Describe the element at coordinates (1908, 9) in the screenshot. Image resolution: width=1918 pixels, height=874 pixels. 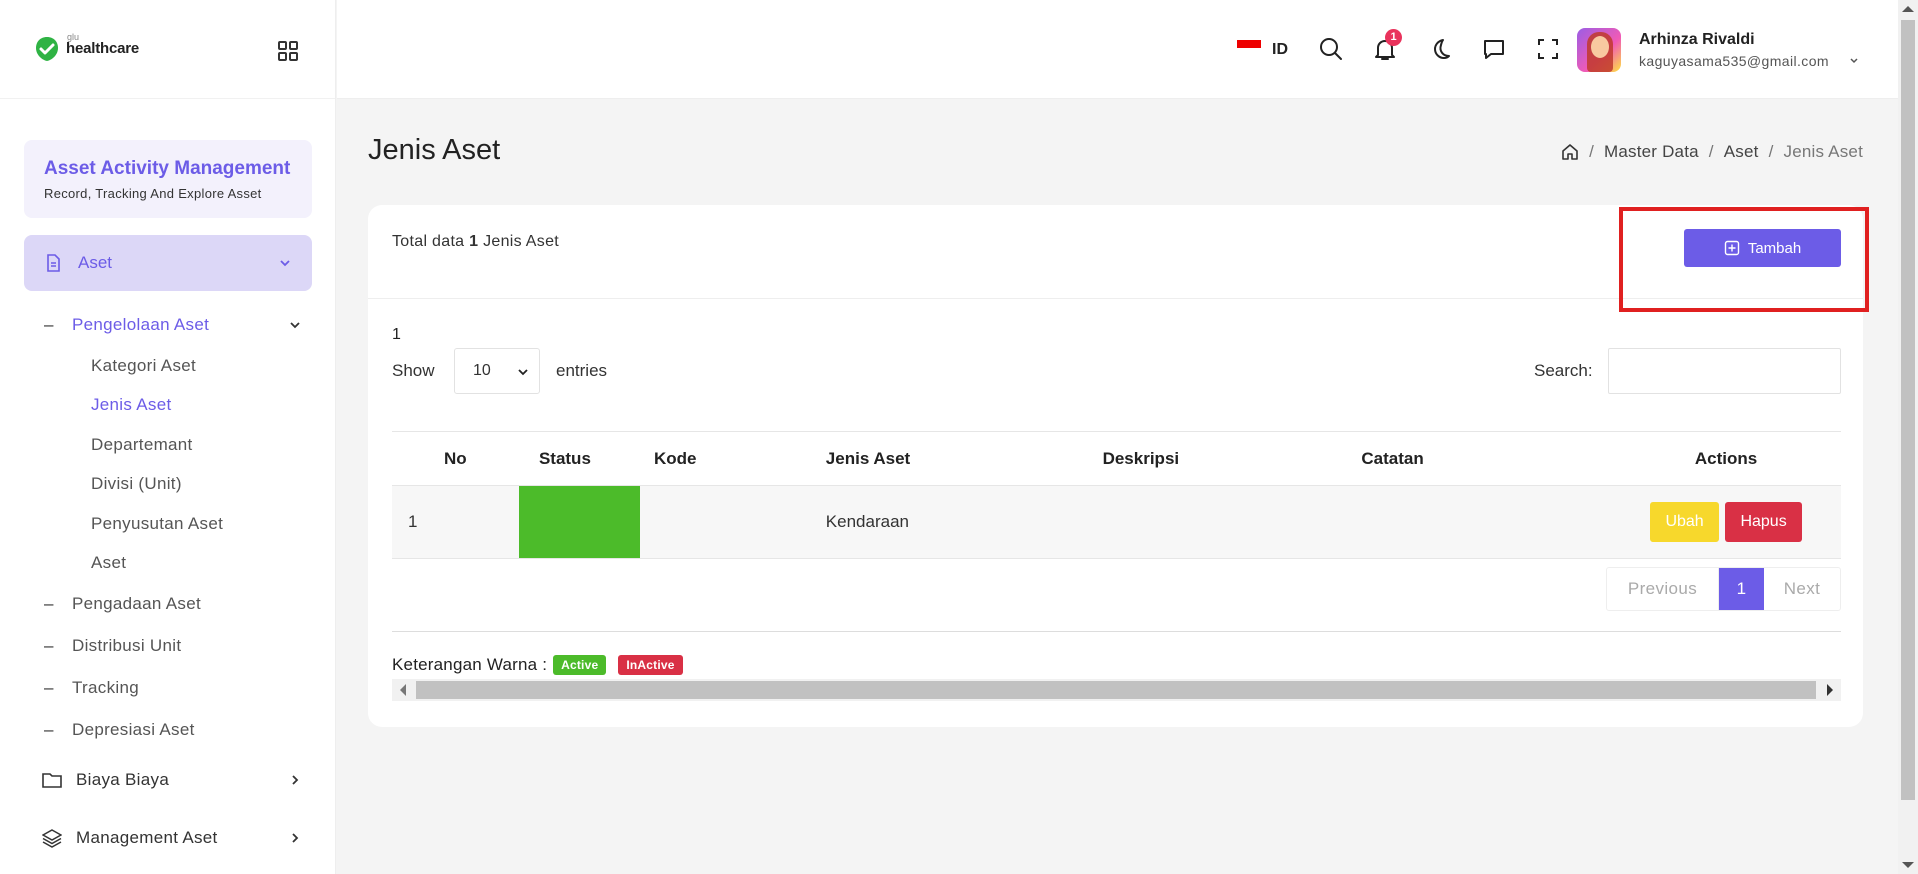
I see `scroll-up-arrow-icon` at that location.